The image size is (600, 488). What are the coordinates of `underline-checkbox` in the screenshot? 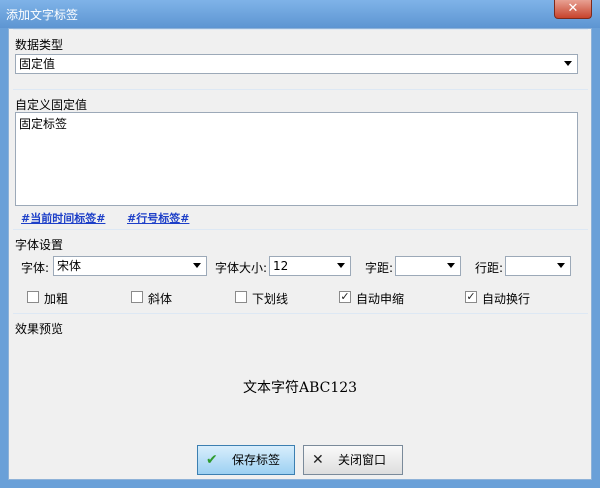 It's located at (241, 297).